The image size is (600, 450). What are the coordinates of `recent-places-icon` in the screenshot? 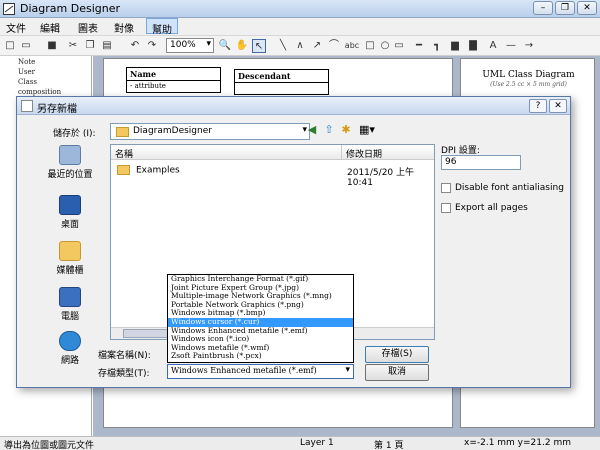 It's located at (70, 155).